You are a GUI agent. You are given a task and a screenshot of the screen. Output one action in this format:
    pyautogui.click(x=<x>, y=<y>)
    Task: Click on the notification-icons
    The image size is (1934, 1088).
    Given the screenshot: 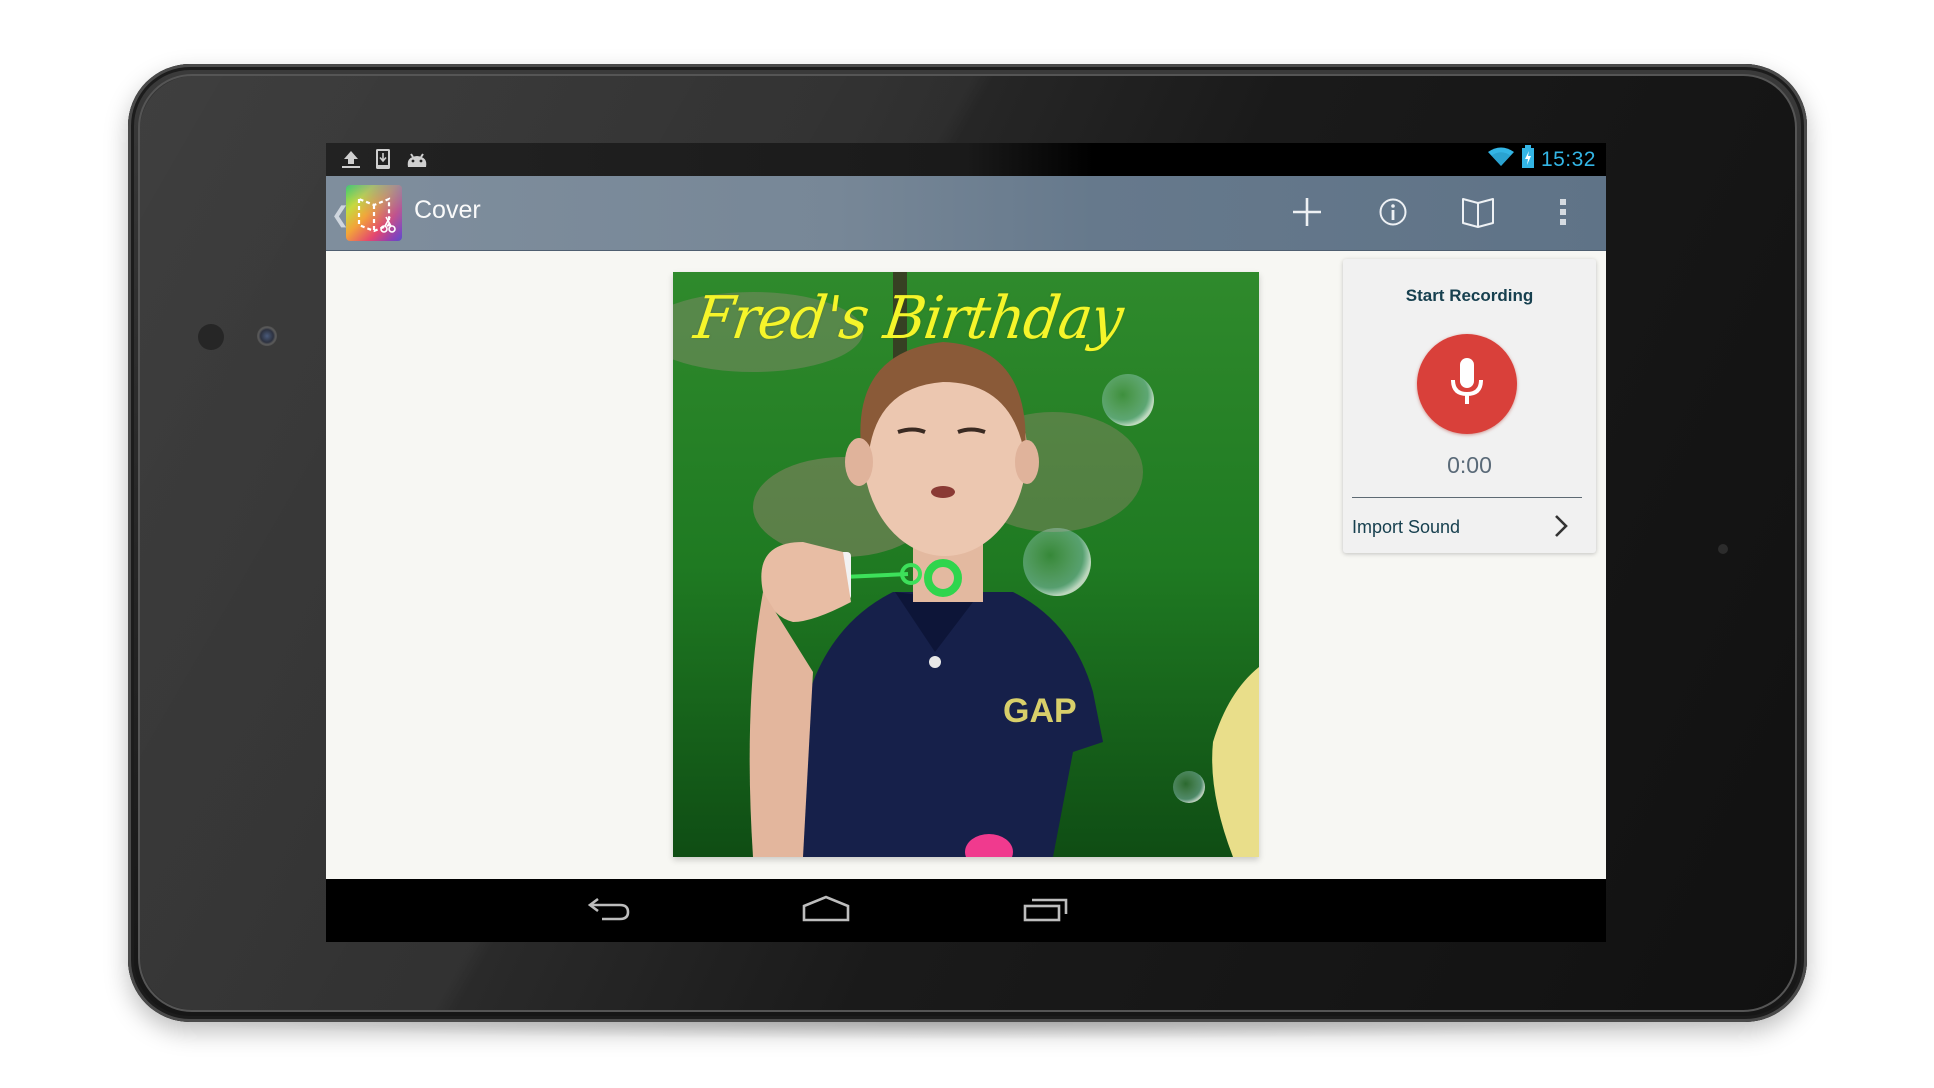 What is the action you would take?
    pyautogui.click(x=385, y=161)
    